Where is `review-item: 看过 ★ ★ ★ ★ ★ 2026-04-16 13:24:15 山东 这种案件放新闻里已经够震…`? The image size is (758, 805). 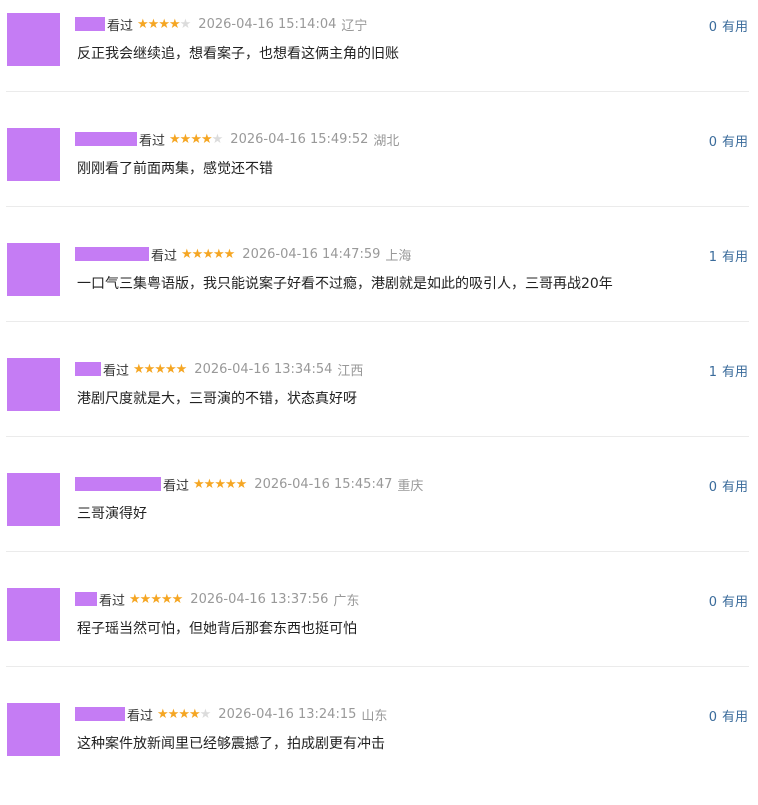
review-item: 看过 ★ ★ ★ ★ ★ 2026-04-16 13:24:15 山东 这种案件放新闻里已经够震… is located at coordinates (379, 747).